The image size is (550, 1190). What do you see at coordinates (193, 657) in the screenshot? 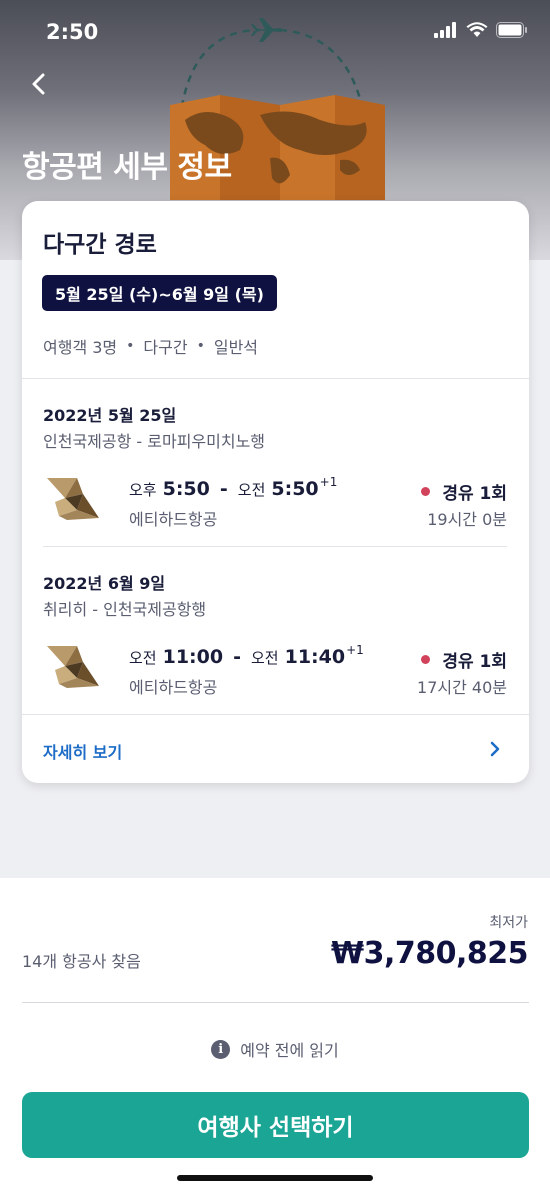
I see `depart-time: 11:00` at bounding box center [193, 657].